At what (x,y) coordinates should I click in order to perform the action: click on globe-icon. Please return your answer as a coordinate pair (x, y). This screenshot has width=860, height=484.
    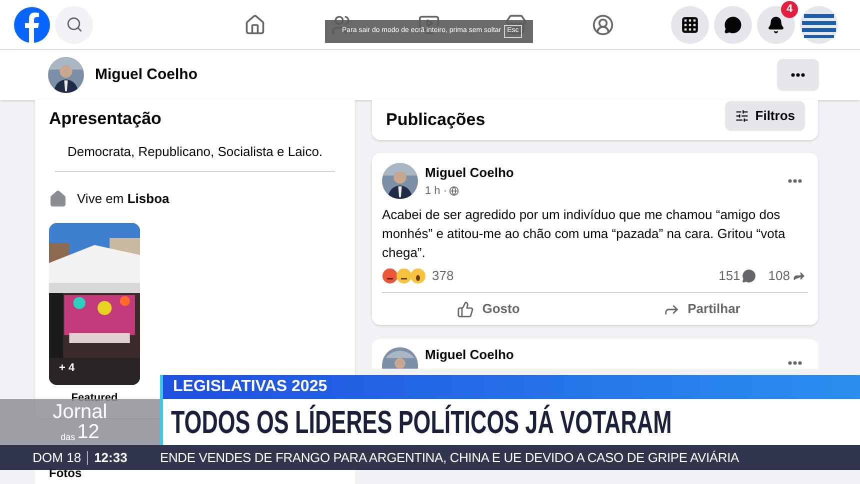
    Looking at the image, I should click on (454, 191).